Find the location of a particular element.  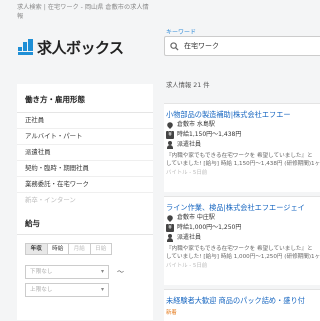

salary-tab-annual: 年収 is located at coordinates (36, 249).